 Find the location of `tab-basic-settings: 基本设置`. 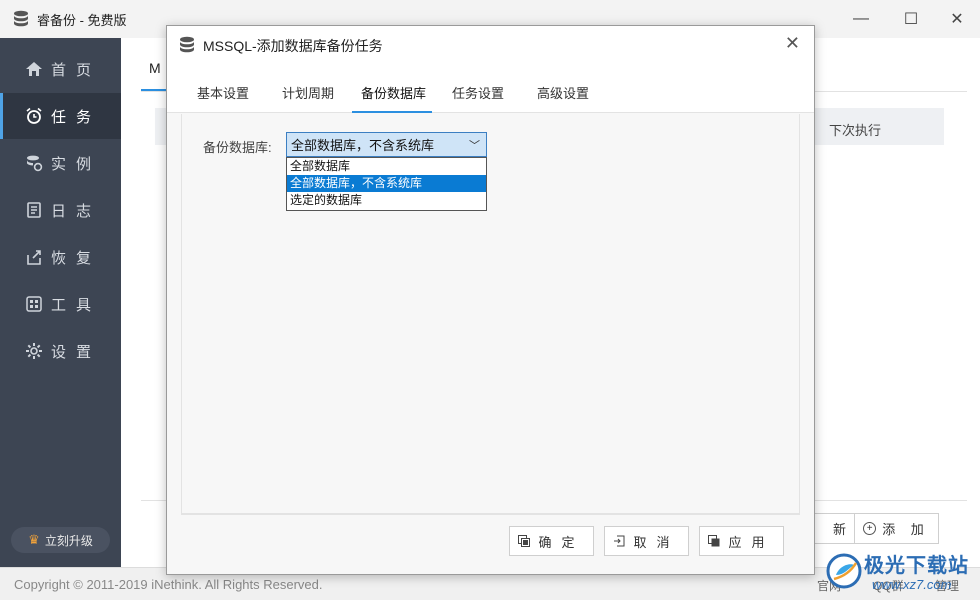

tab-basic-settings: 基本设置 is located at coordinates (223, 92).